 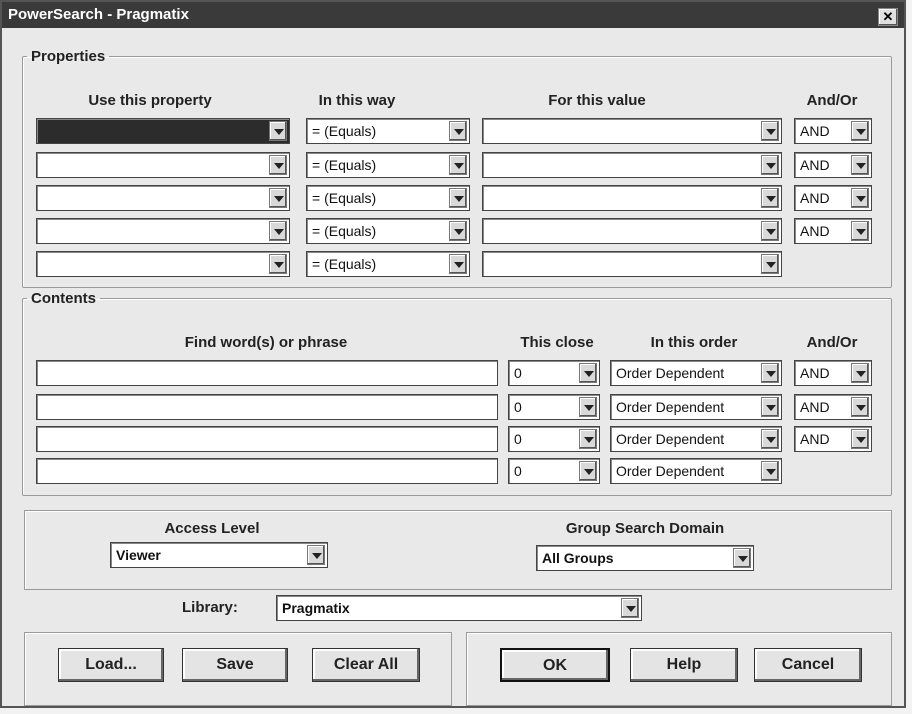 I want to click on library-select: Pragmatix, so click(x=459, y=608).